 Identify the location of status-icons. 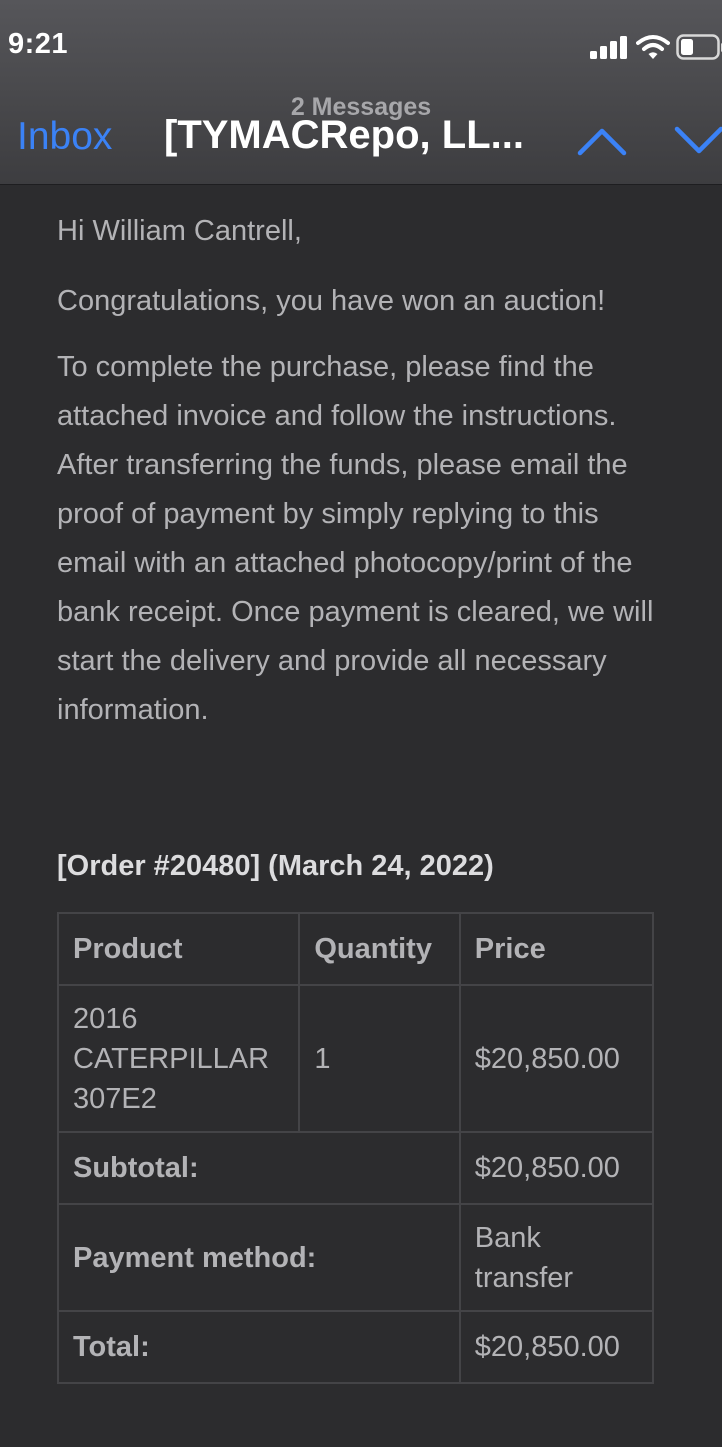
(656, 49).